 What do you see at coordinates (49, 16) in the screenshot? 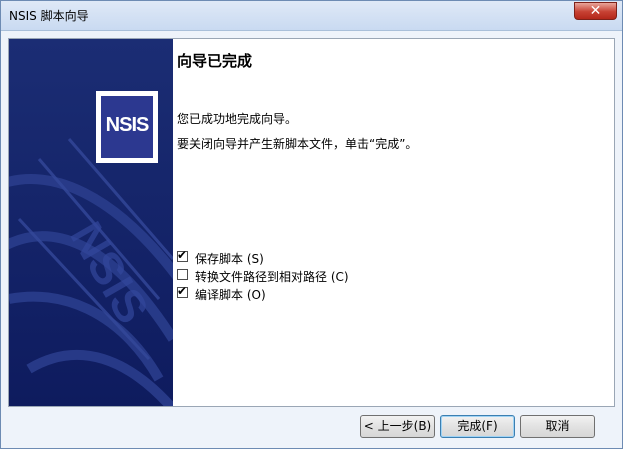
I see `window-title: NSIS 脚本向导` at bounding box center [49, 16].